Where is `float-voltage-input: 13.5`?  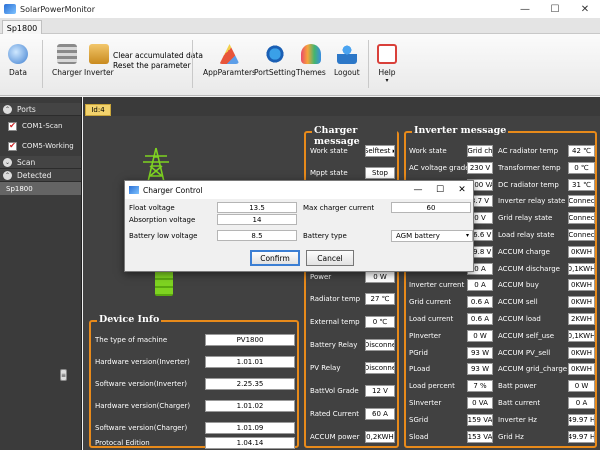 float-voltage-input: 13.5 is located at coordinates (257, 207).